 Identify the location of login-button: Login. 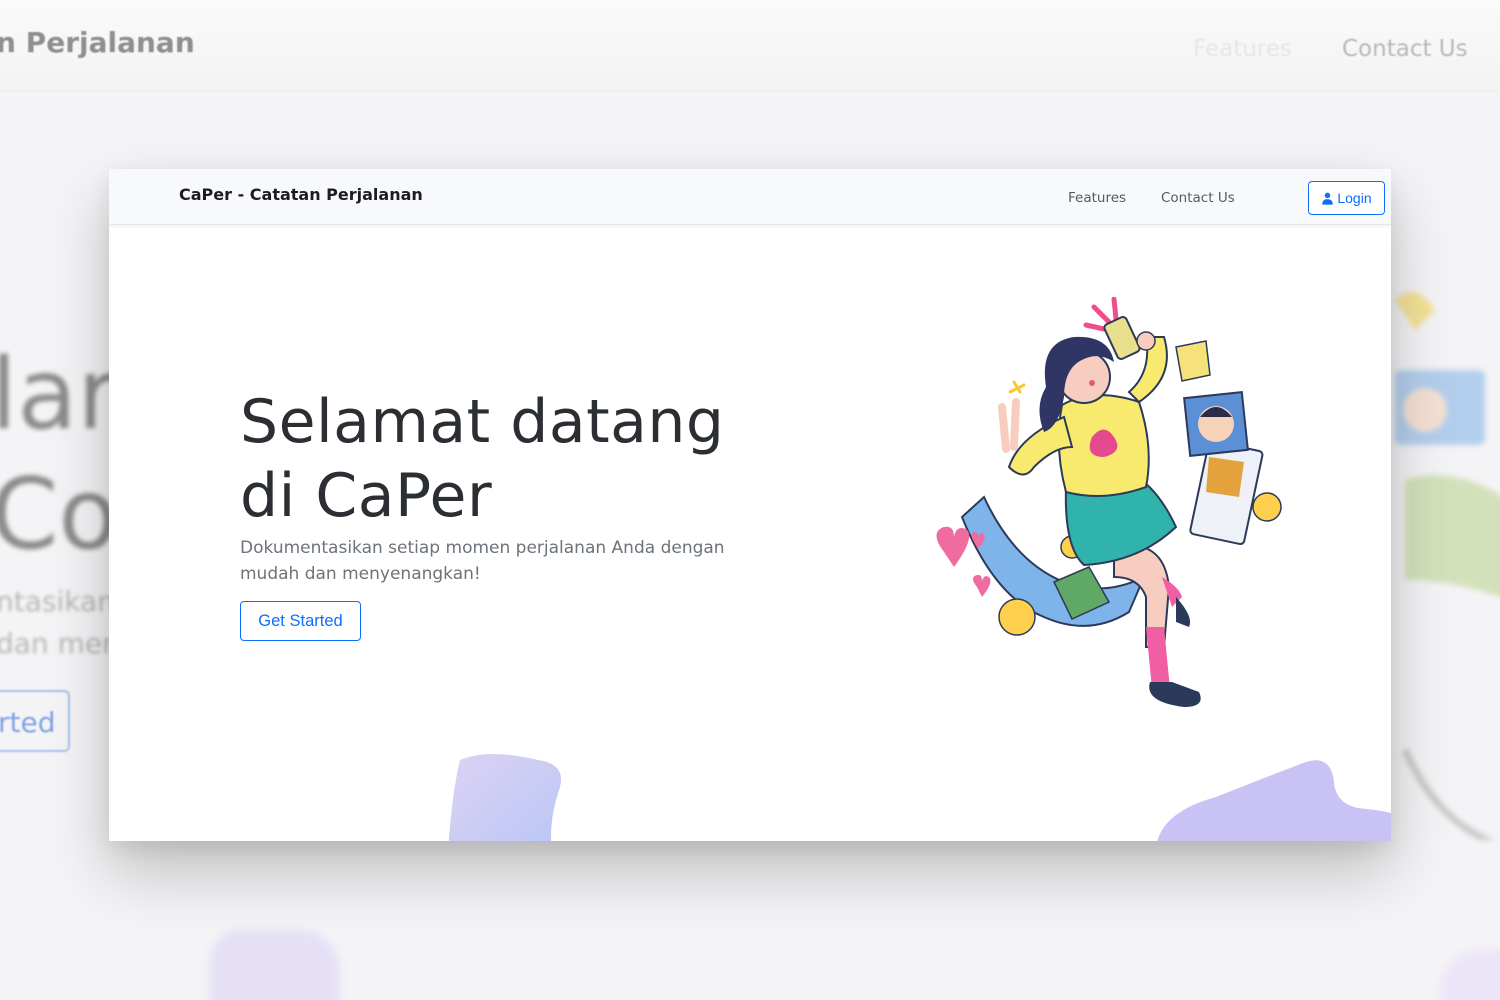
(1346, 198).